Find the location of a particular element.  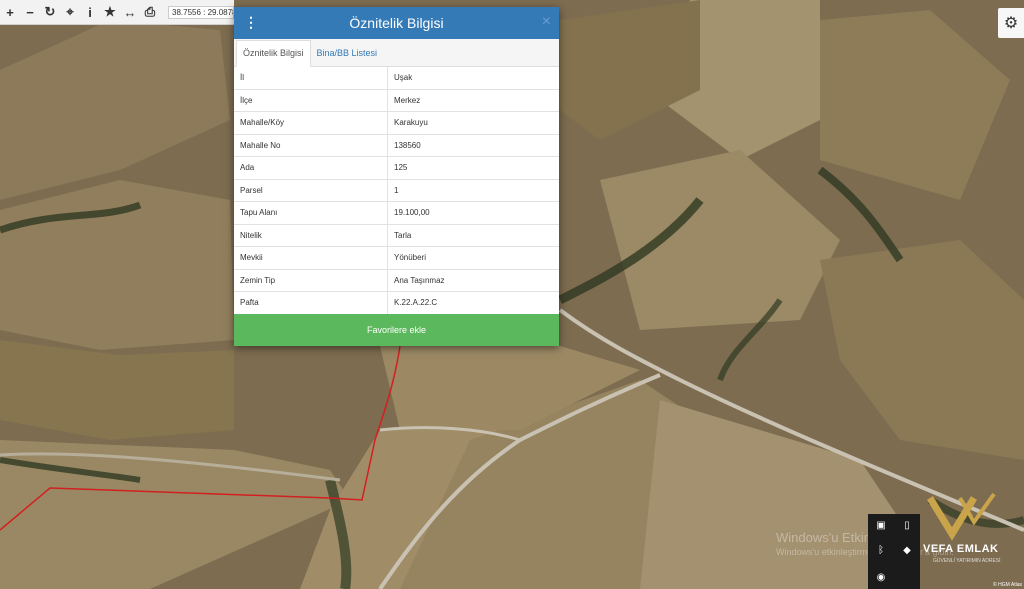

row-value: Merkez is located at coordinates (473, 100).